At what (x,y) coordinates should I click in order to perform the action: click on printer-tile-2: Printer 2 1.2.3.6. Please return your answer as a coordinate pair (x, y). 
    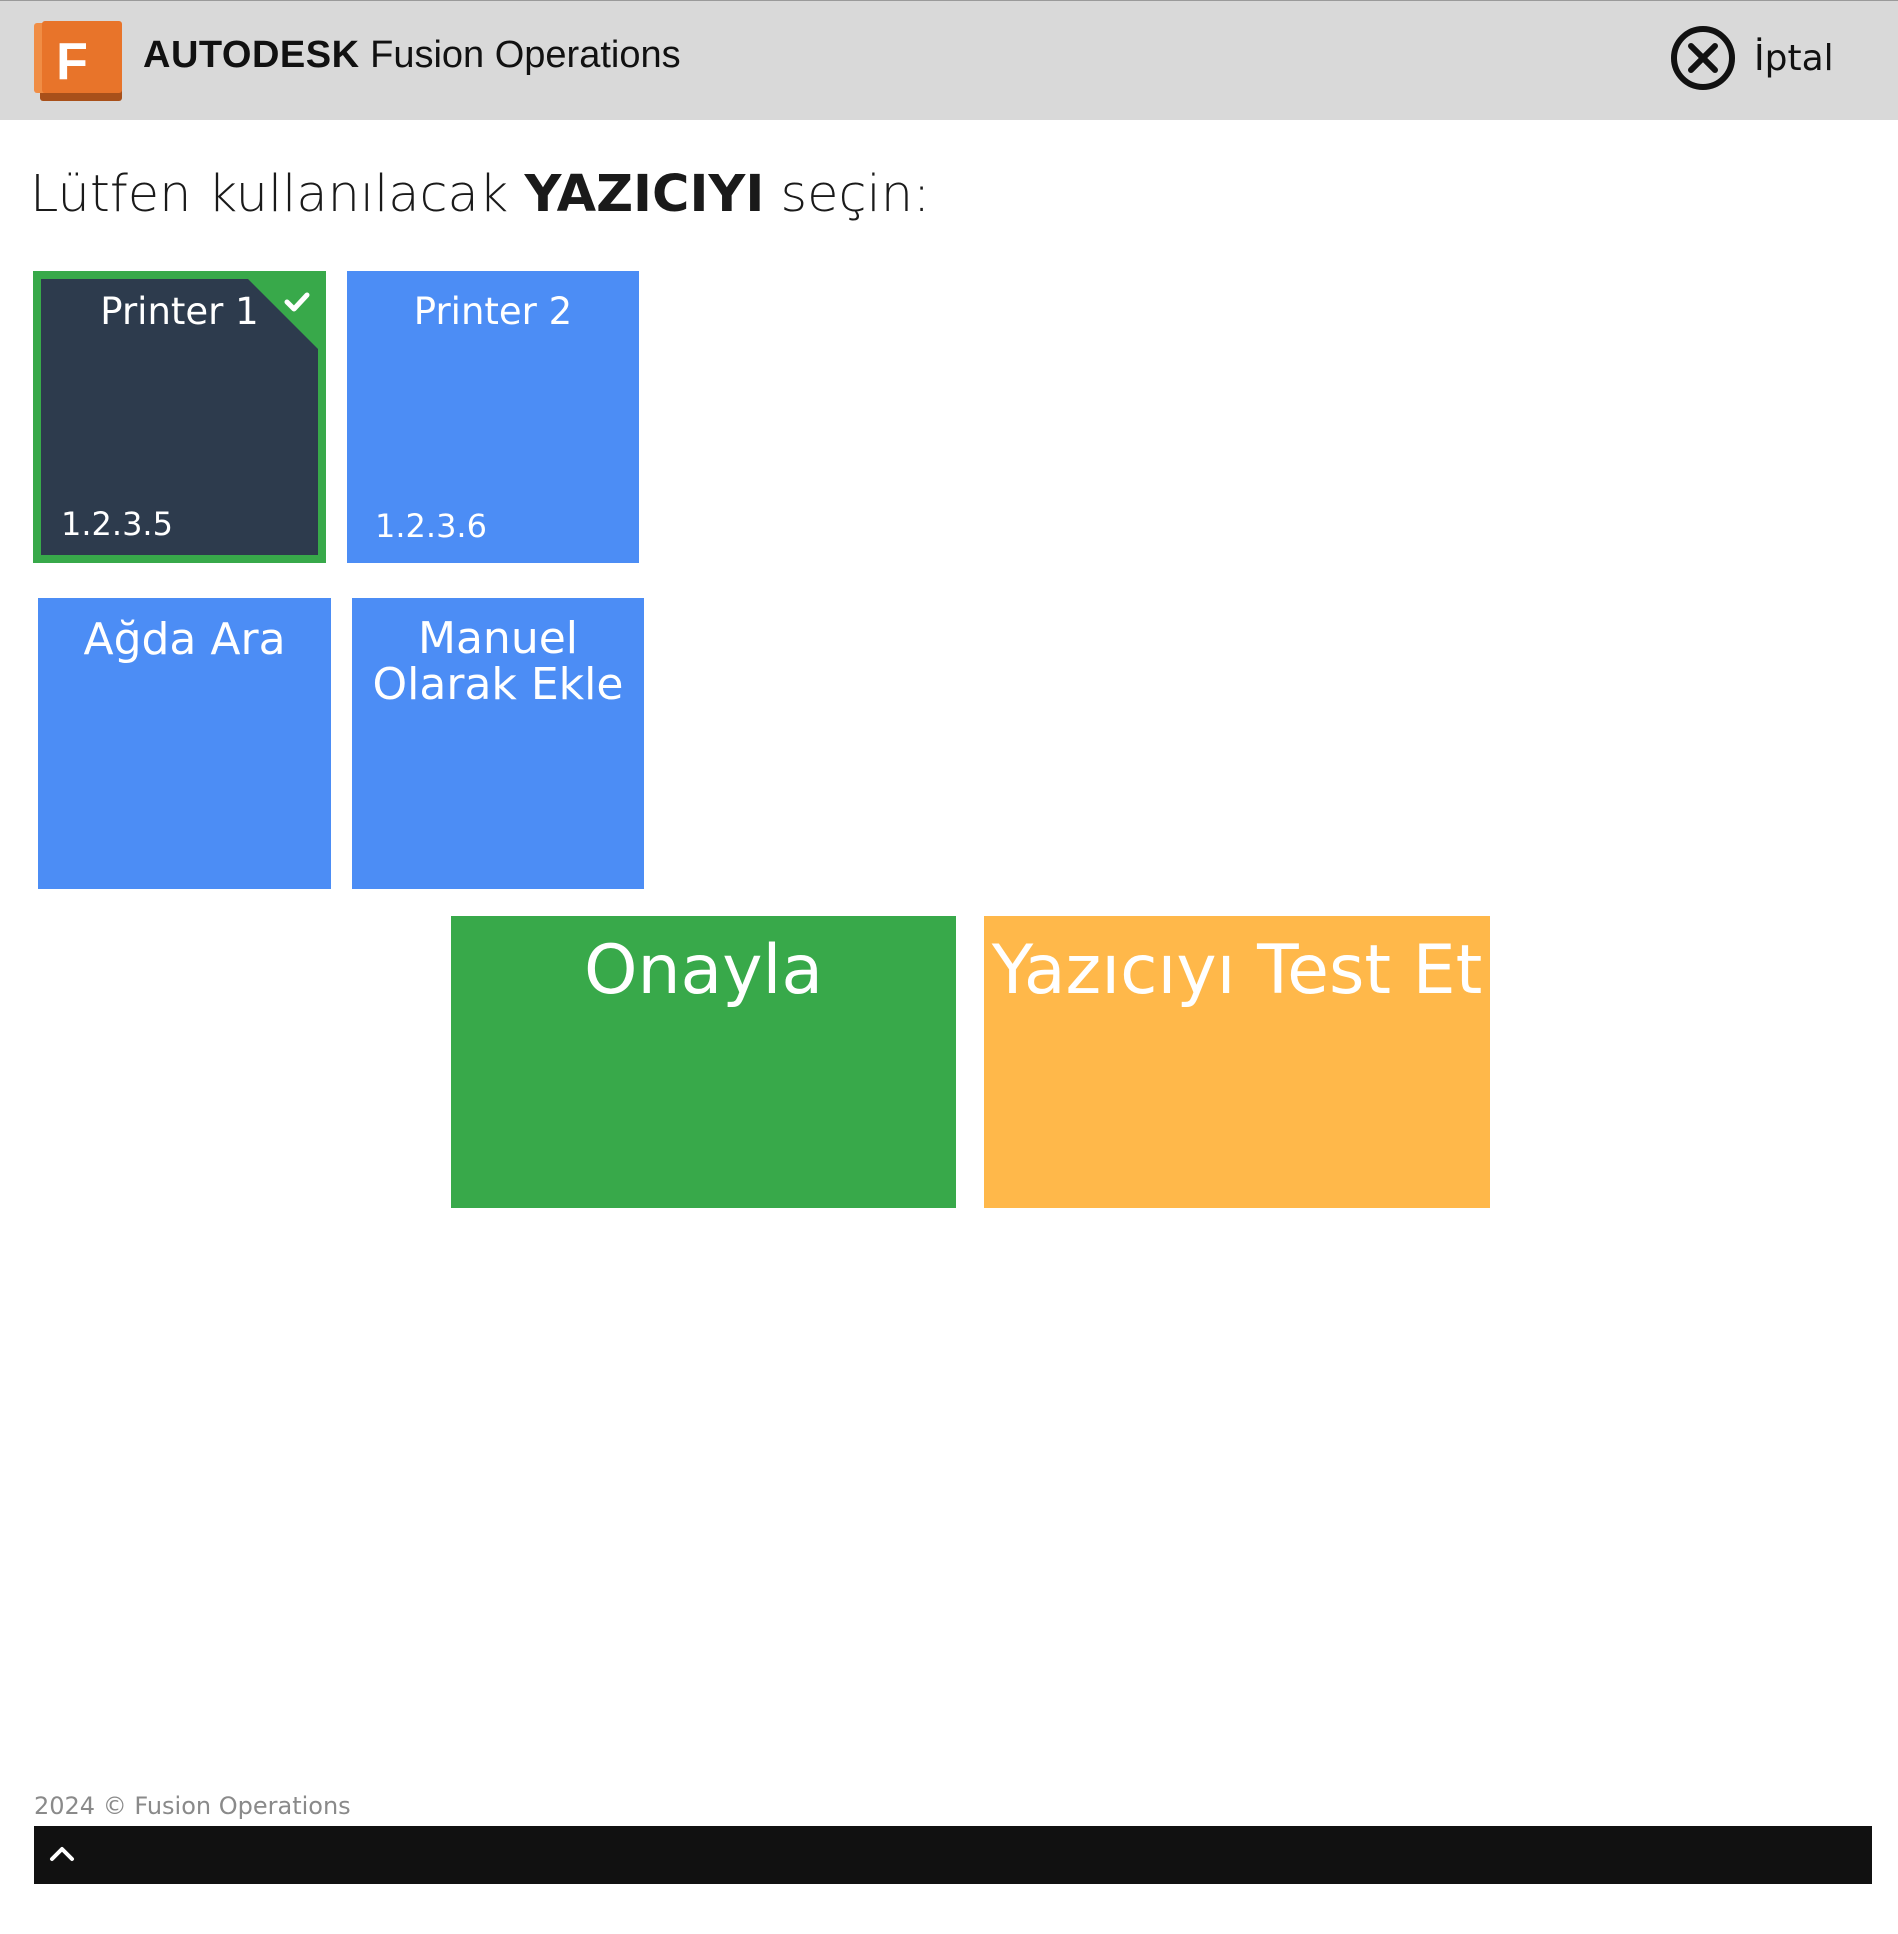
    Looking at the image, I should click on (493, 417).